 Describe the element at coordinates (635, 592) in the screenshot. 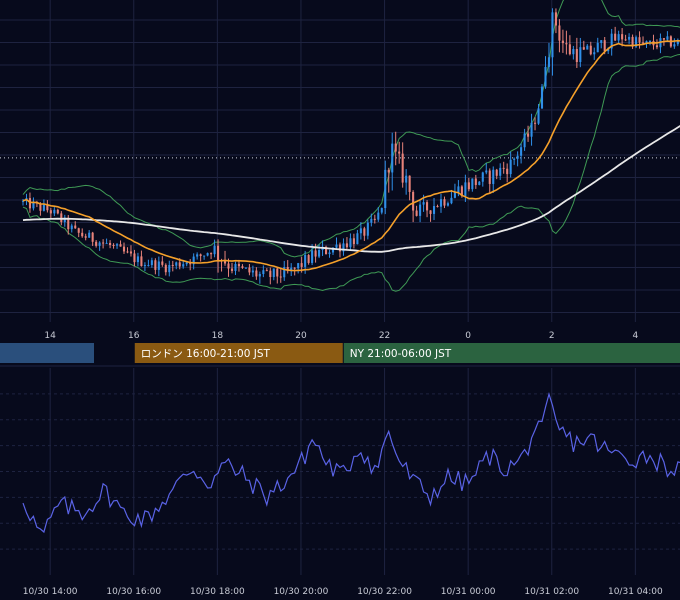

I see `date-tick-label: 10/31 04:00` at that location.